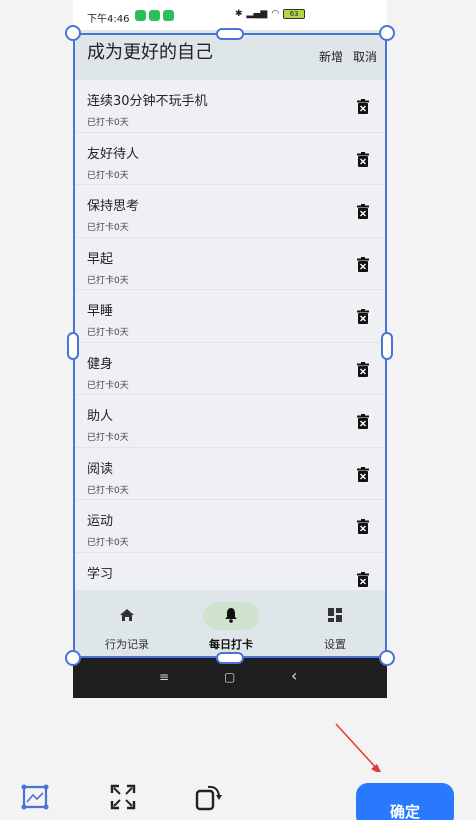 Image resolution: width=476 pixels, height=820 pixels. Describe the element at coordinates (100, 416) in the screenshot. I see `habit-name: 助人` at that location.